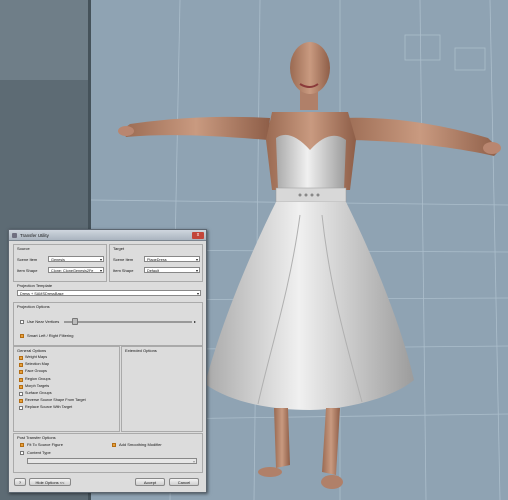  What do you see at coordinates (119, 248) in the screenshot?
I see `target-heading: Target` at bounding box center [119, 248].